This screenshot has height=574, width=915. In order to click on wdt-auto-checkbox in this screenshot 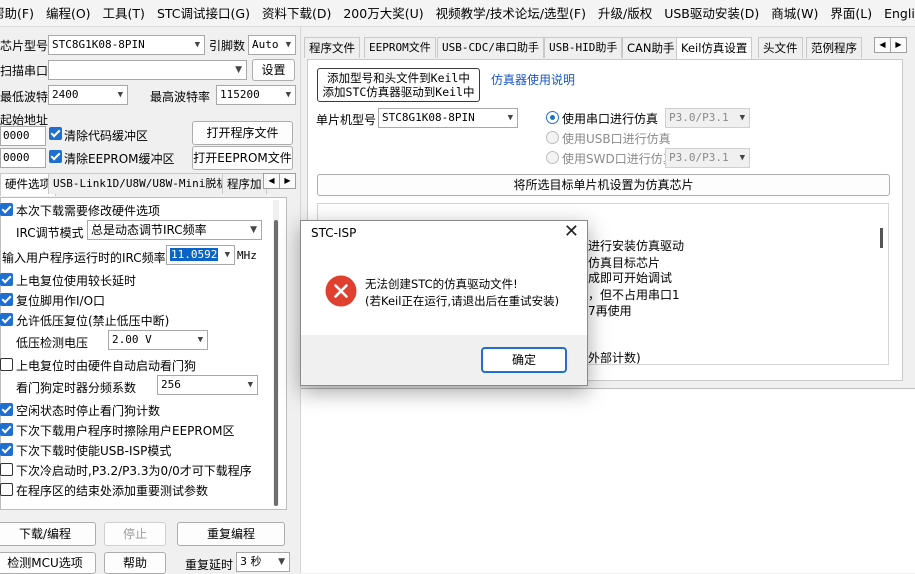, I will do `click(6, 364)`.